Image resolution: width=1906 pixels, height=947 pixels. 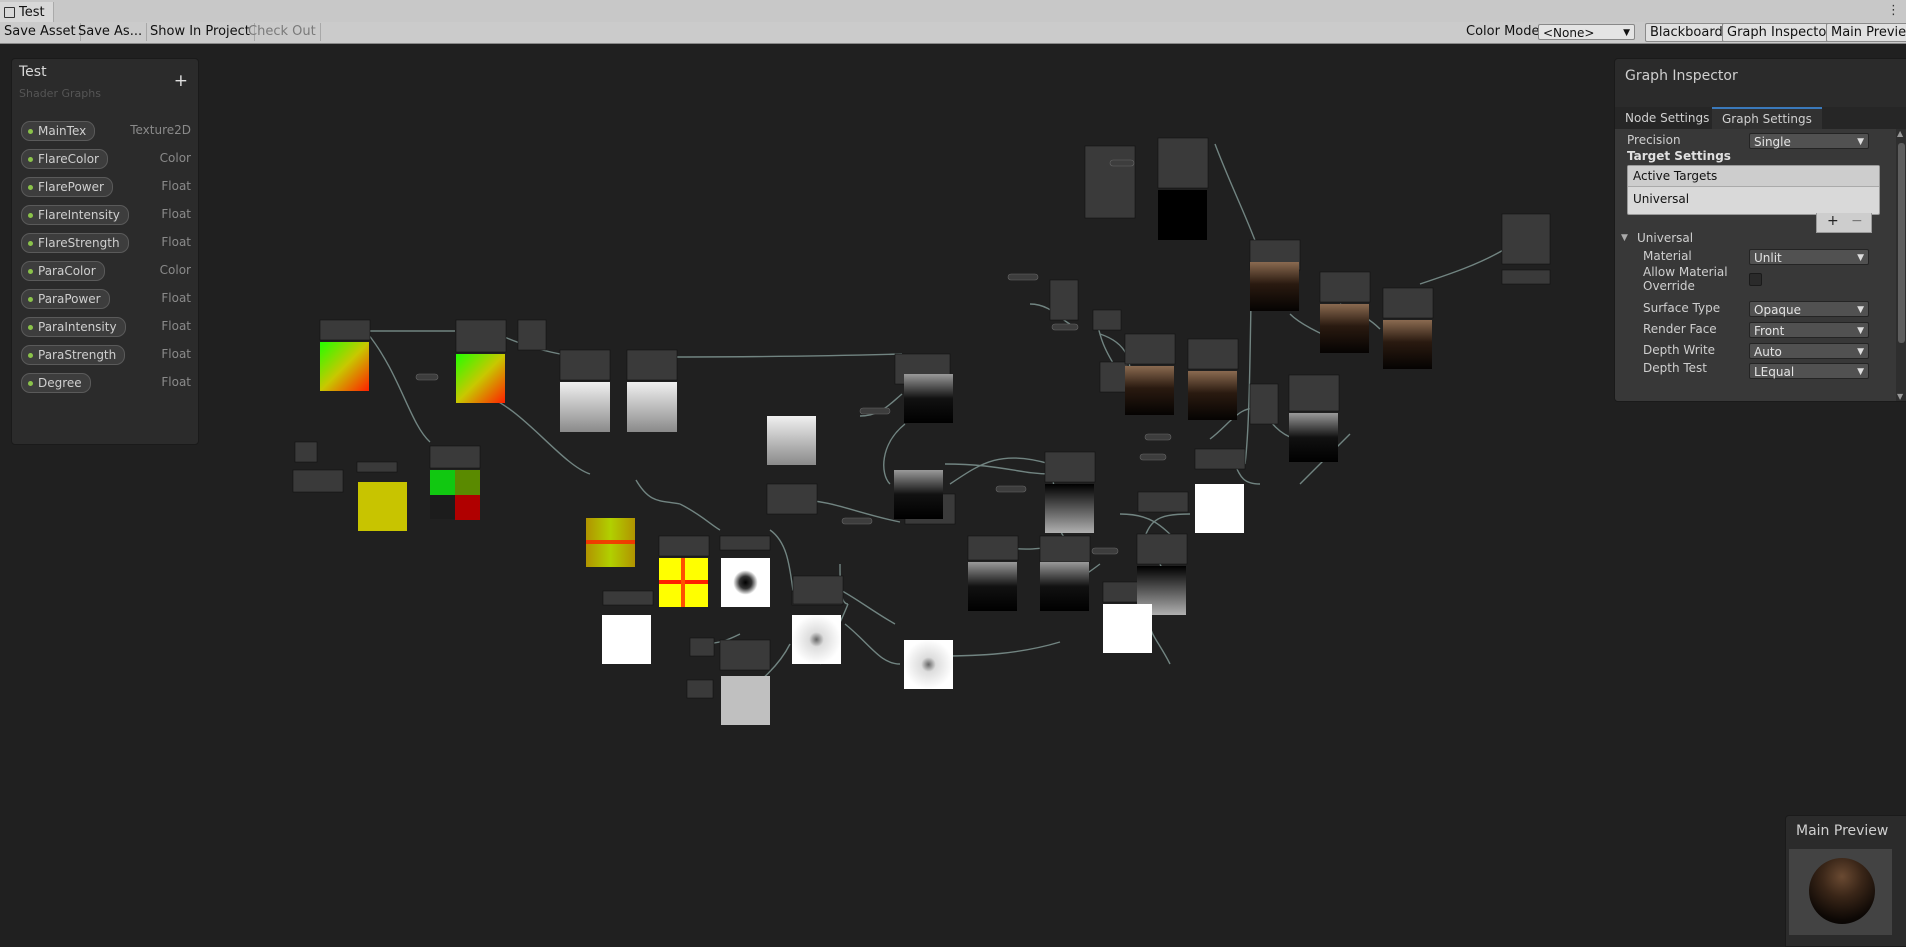 I want to click on property-pill: FlareIntensity, so click(x=75, y=215).